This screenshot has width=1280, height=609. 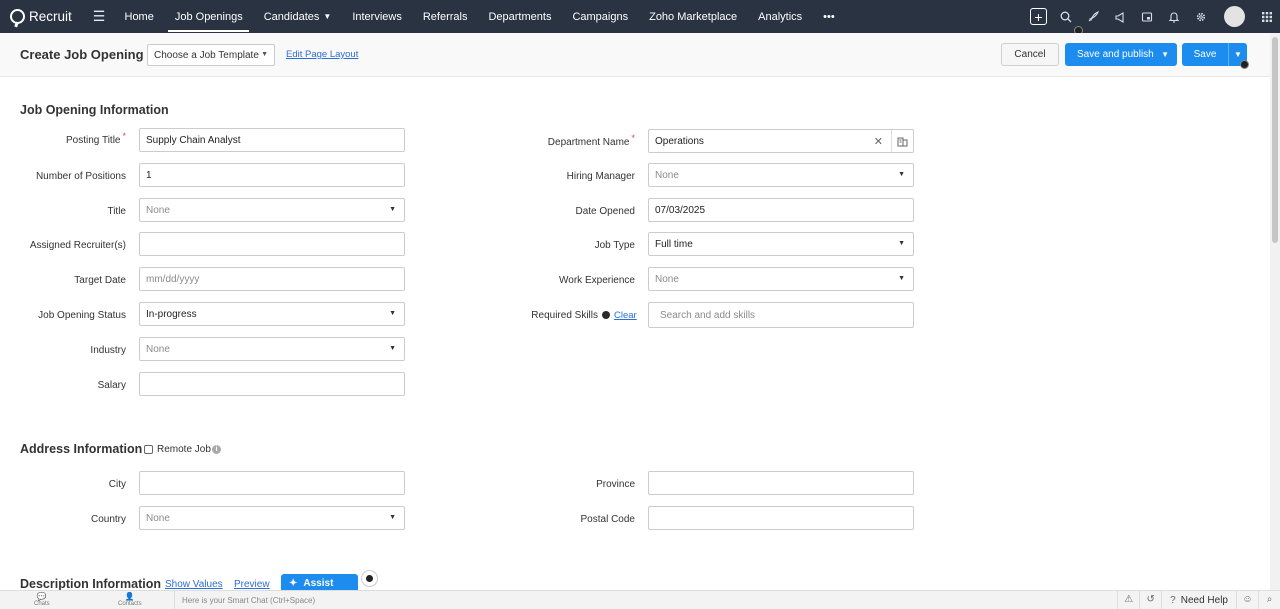 What do you see at coordinates (564, 315) in the screenshot?
I see `required-skills-label: Required Skills` at bounding box center [564, 315].